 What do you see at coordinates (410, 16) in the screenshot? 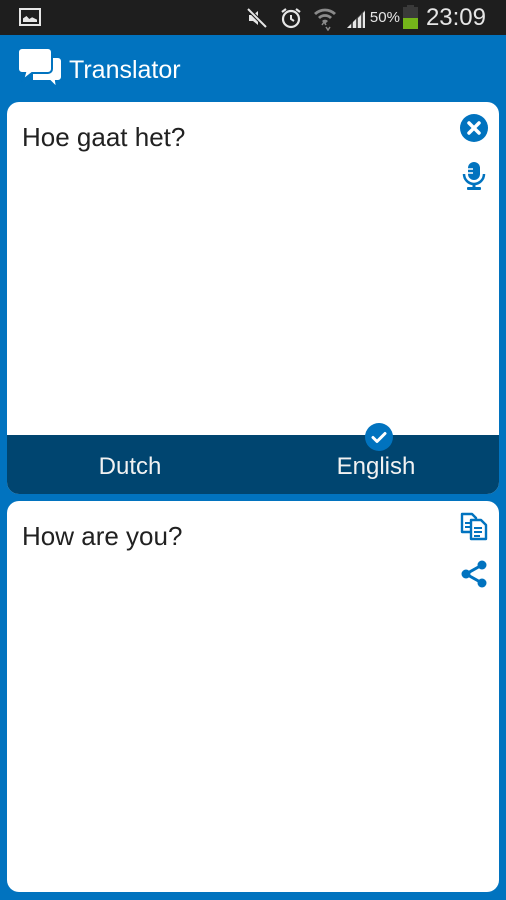
I see `battery-icon` at bounding box center [410, 16].